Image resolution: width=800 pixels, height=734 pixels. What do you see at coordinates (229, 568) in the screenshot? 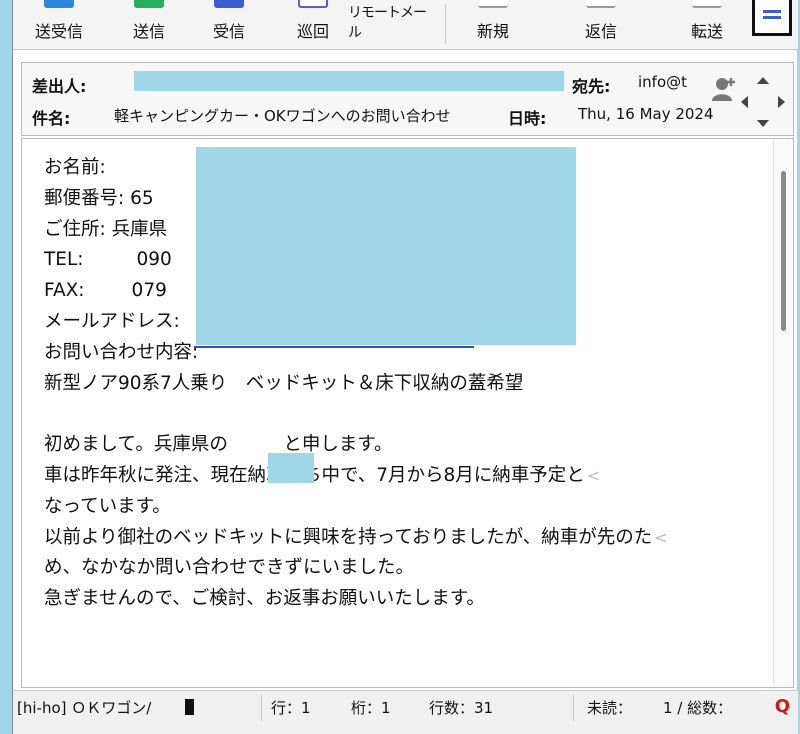
I see `body-line: め、なかなか問い合わせできずにいました。` at bounding box center [229, 568].